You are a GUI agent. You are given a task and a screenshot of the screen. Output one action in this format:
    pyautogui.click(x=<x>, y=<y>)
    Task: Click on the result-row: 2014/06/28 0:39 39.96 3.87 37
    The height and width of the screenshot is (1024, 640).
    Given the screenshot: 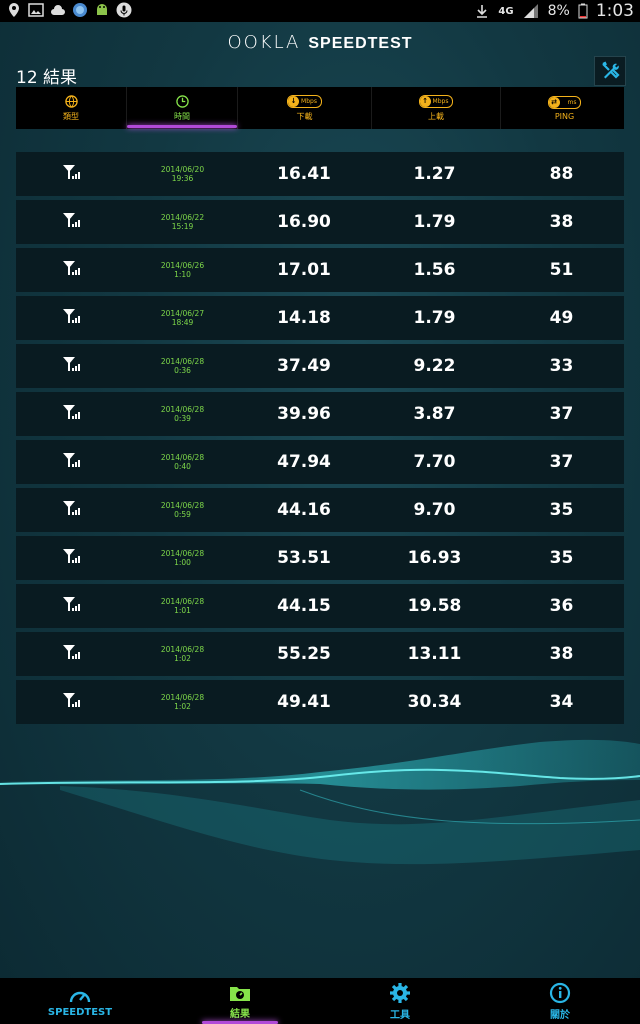 What is the action you would take?
    pyautogui.click(x=320, y=414)
    